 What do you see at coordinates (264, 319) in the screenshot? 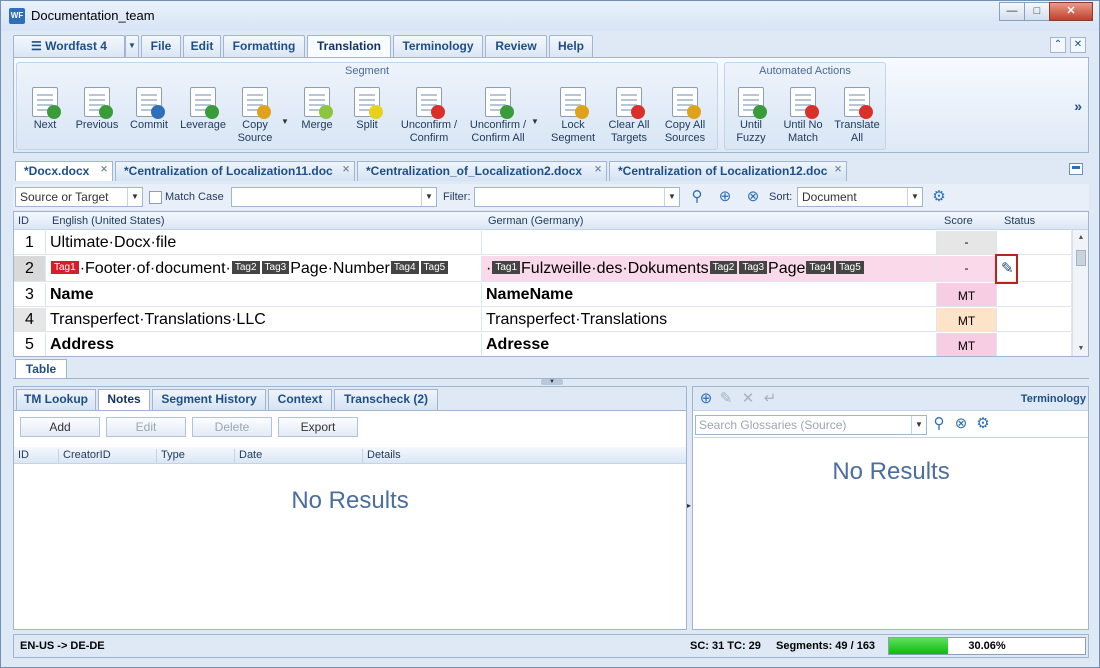
I see `source-cell: Transperfect·Translations·LLC` at bounding box center [264, 319].